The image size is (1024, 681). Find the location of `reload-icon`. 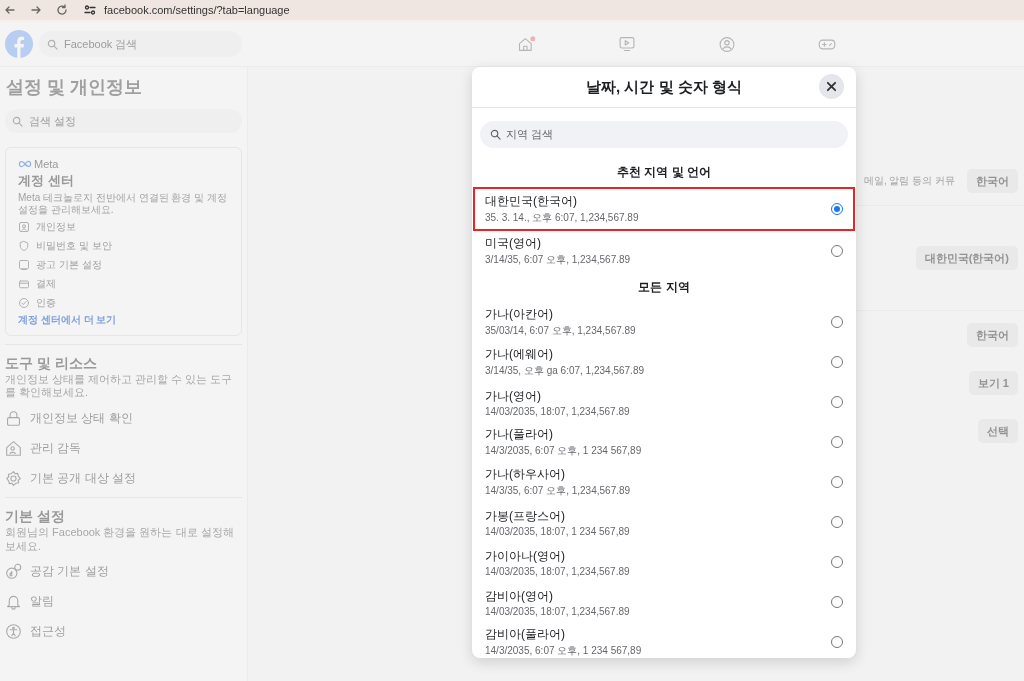

reload-icon is located at coordinates (62, 10).